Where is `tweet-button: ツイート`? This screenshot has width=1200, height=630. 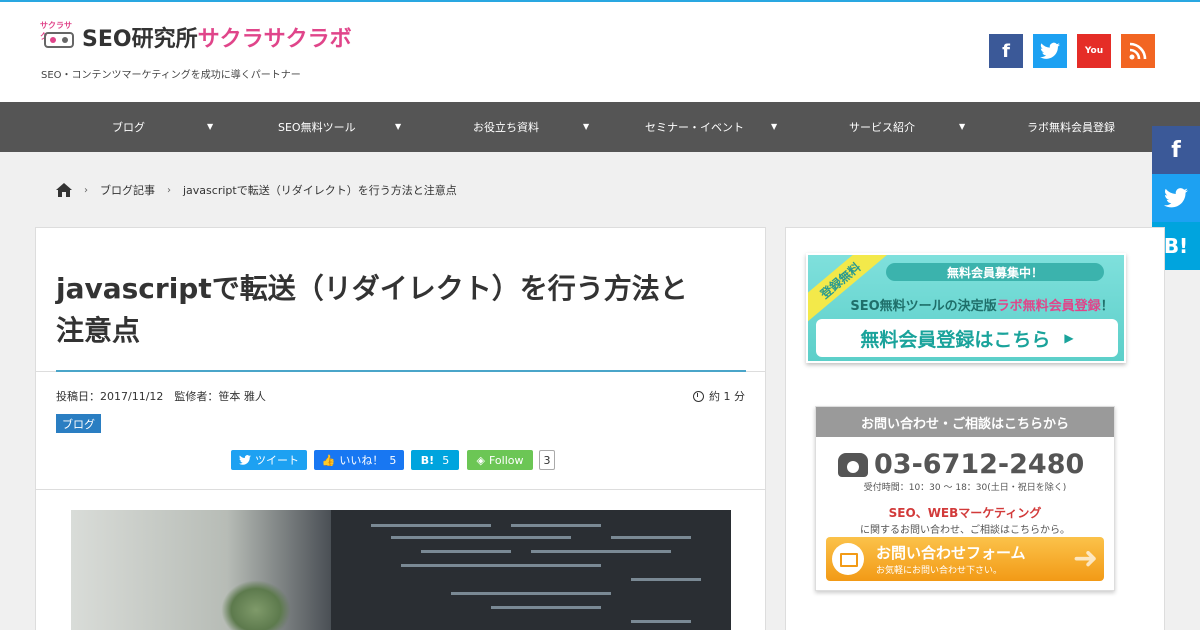
tweet-button: ツイート is located at coordinates (269, 460).